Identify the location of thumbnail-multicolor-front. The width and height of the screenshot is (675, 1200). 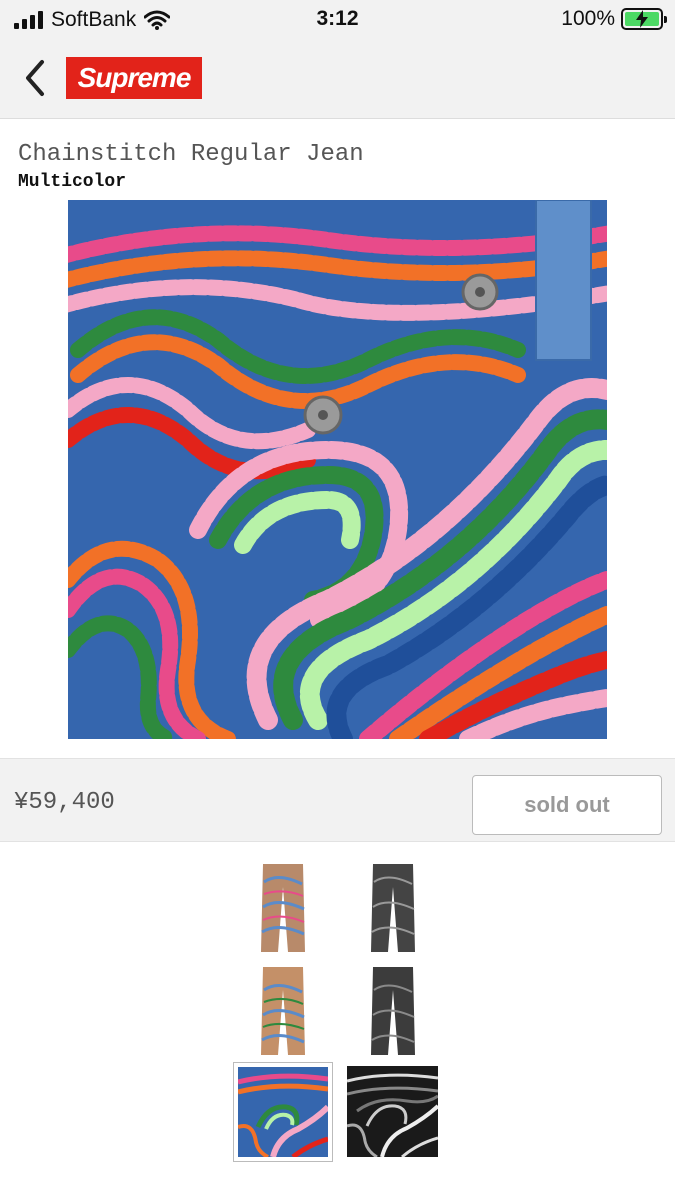
(283, 908).